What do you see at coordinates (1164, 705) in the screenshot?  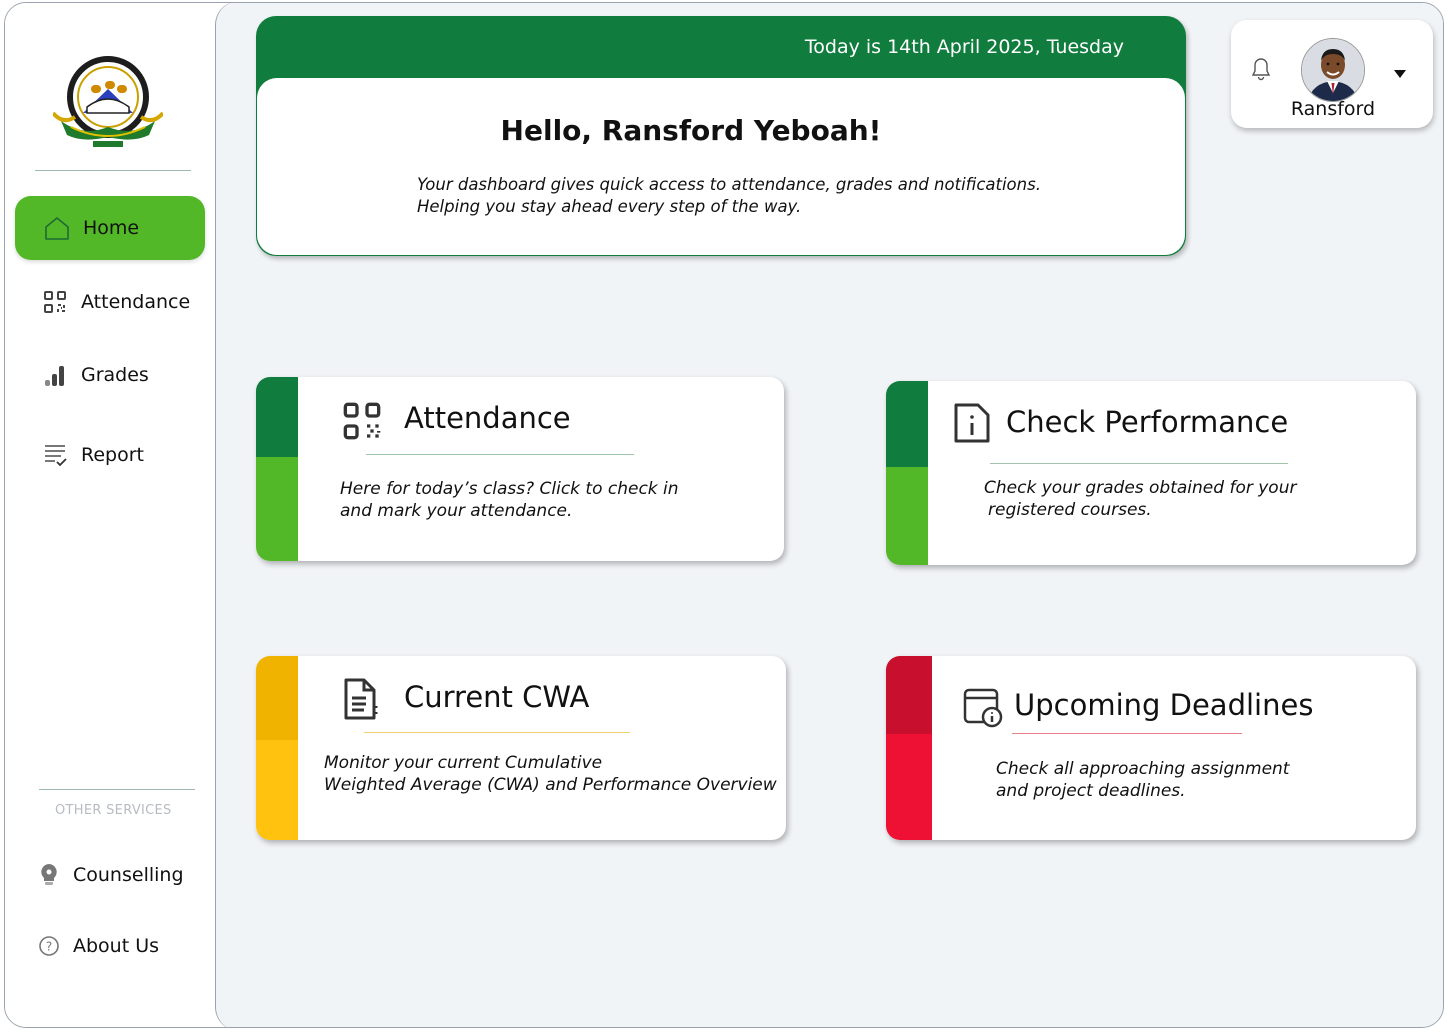 I see `card-title: Upcoming Deadlines` at bounding box center [1164, 705].